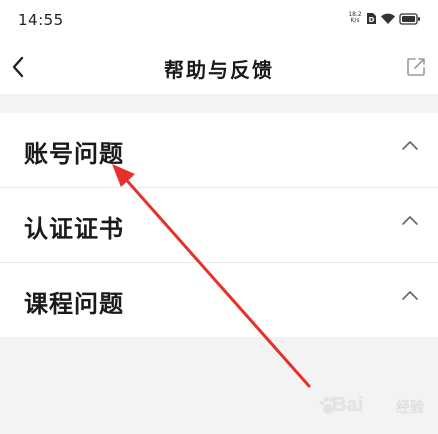  What do you see at coordinates (410, 19) in the screenshot?
I see `battery-icon` at bounding box center [410, 19].